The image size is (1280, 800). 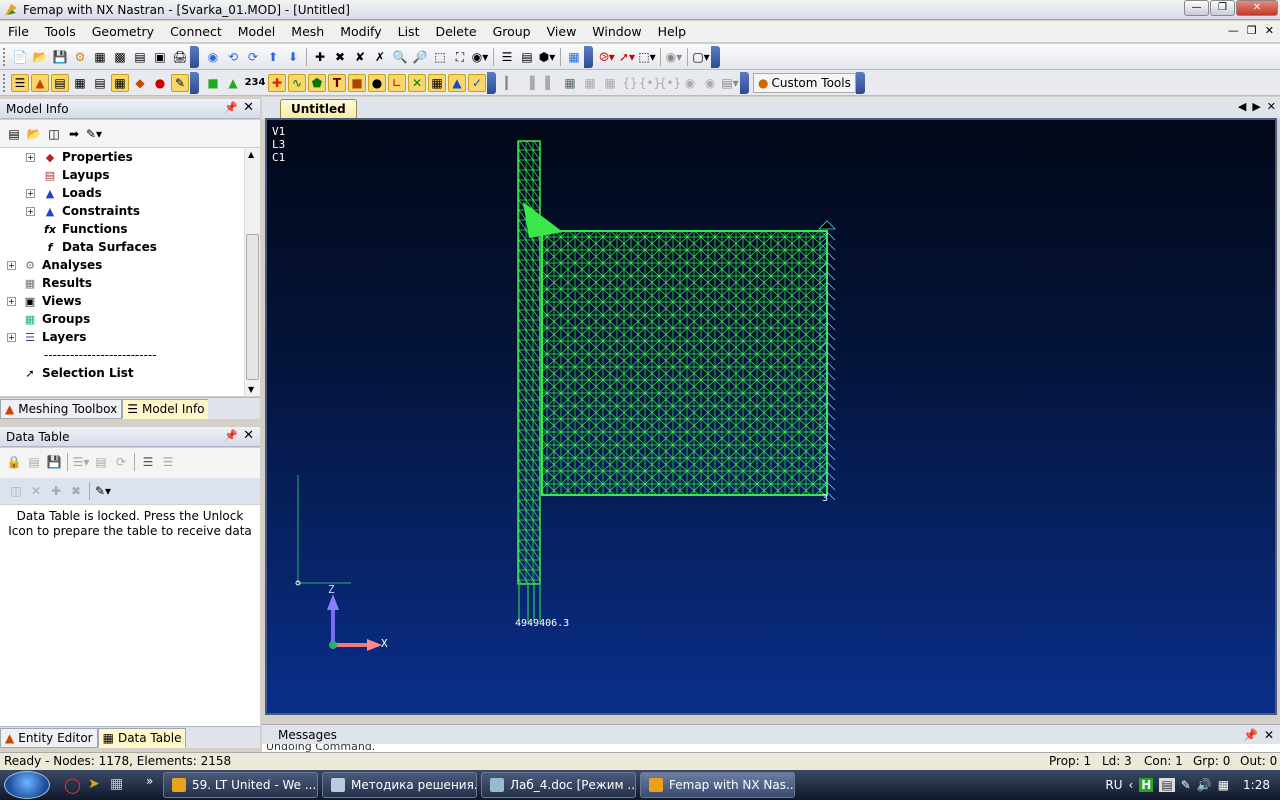 What do you see at coordinates (1117, 761) in the screenshot?
I see `status-load: Ld: 3` at bounding box center [1117, 761].